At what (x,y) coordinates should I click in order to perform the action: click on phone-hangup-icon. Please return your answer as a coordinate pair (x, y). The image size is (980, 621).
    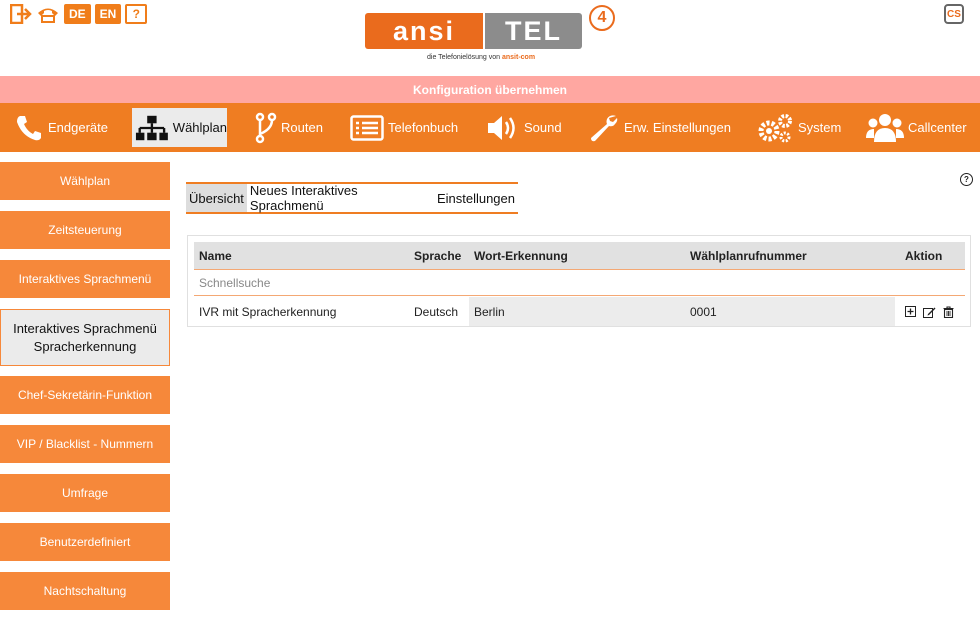
    Looking at the image, I should click on (48, 14).